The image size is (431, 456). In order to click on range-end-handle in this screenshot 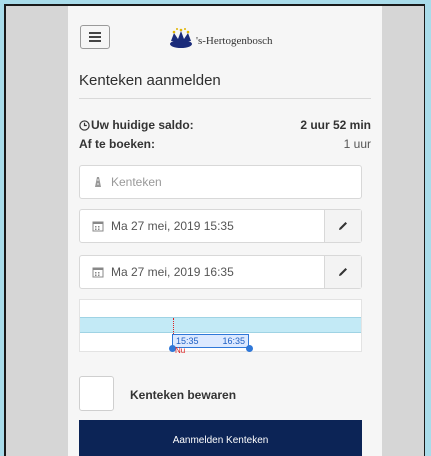, I will do `click(249, 348)`.